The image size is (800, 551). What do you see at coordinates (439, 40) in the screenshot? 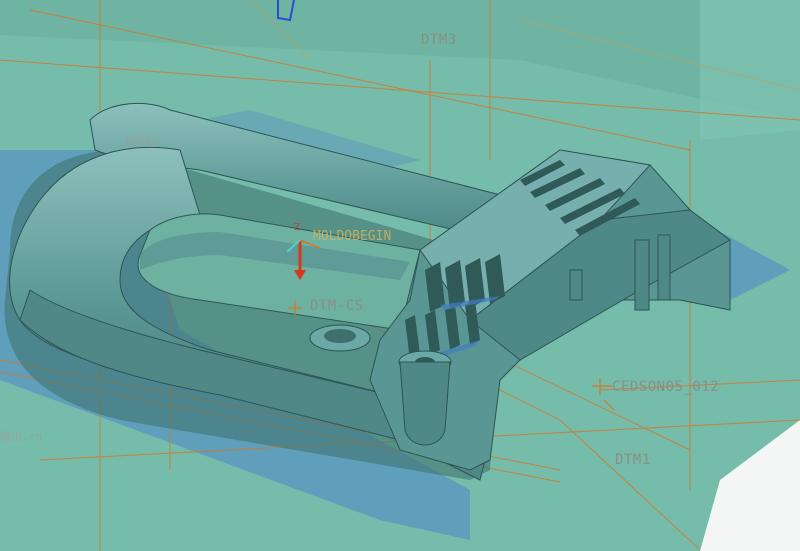
I see `datum-label-dtm3: DTM3` at bounding box center [439, 40].